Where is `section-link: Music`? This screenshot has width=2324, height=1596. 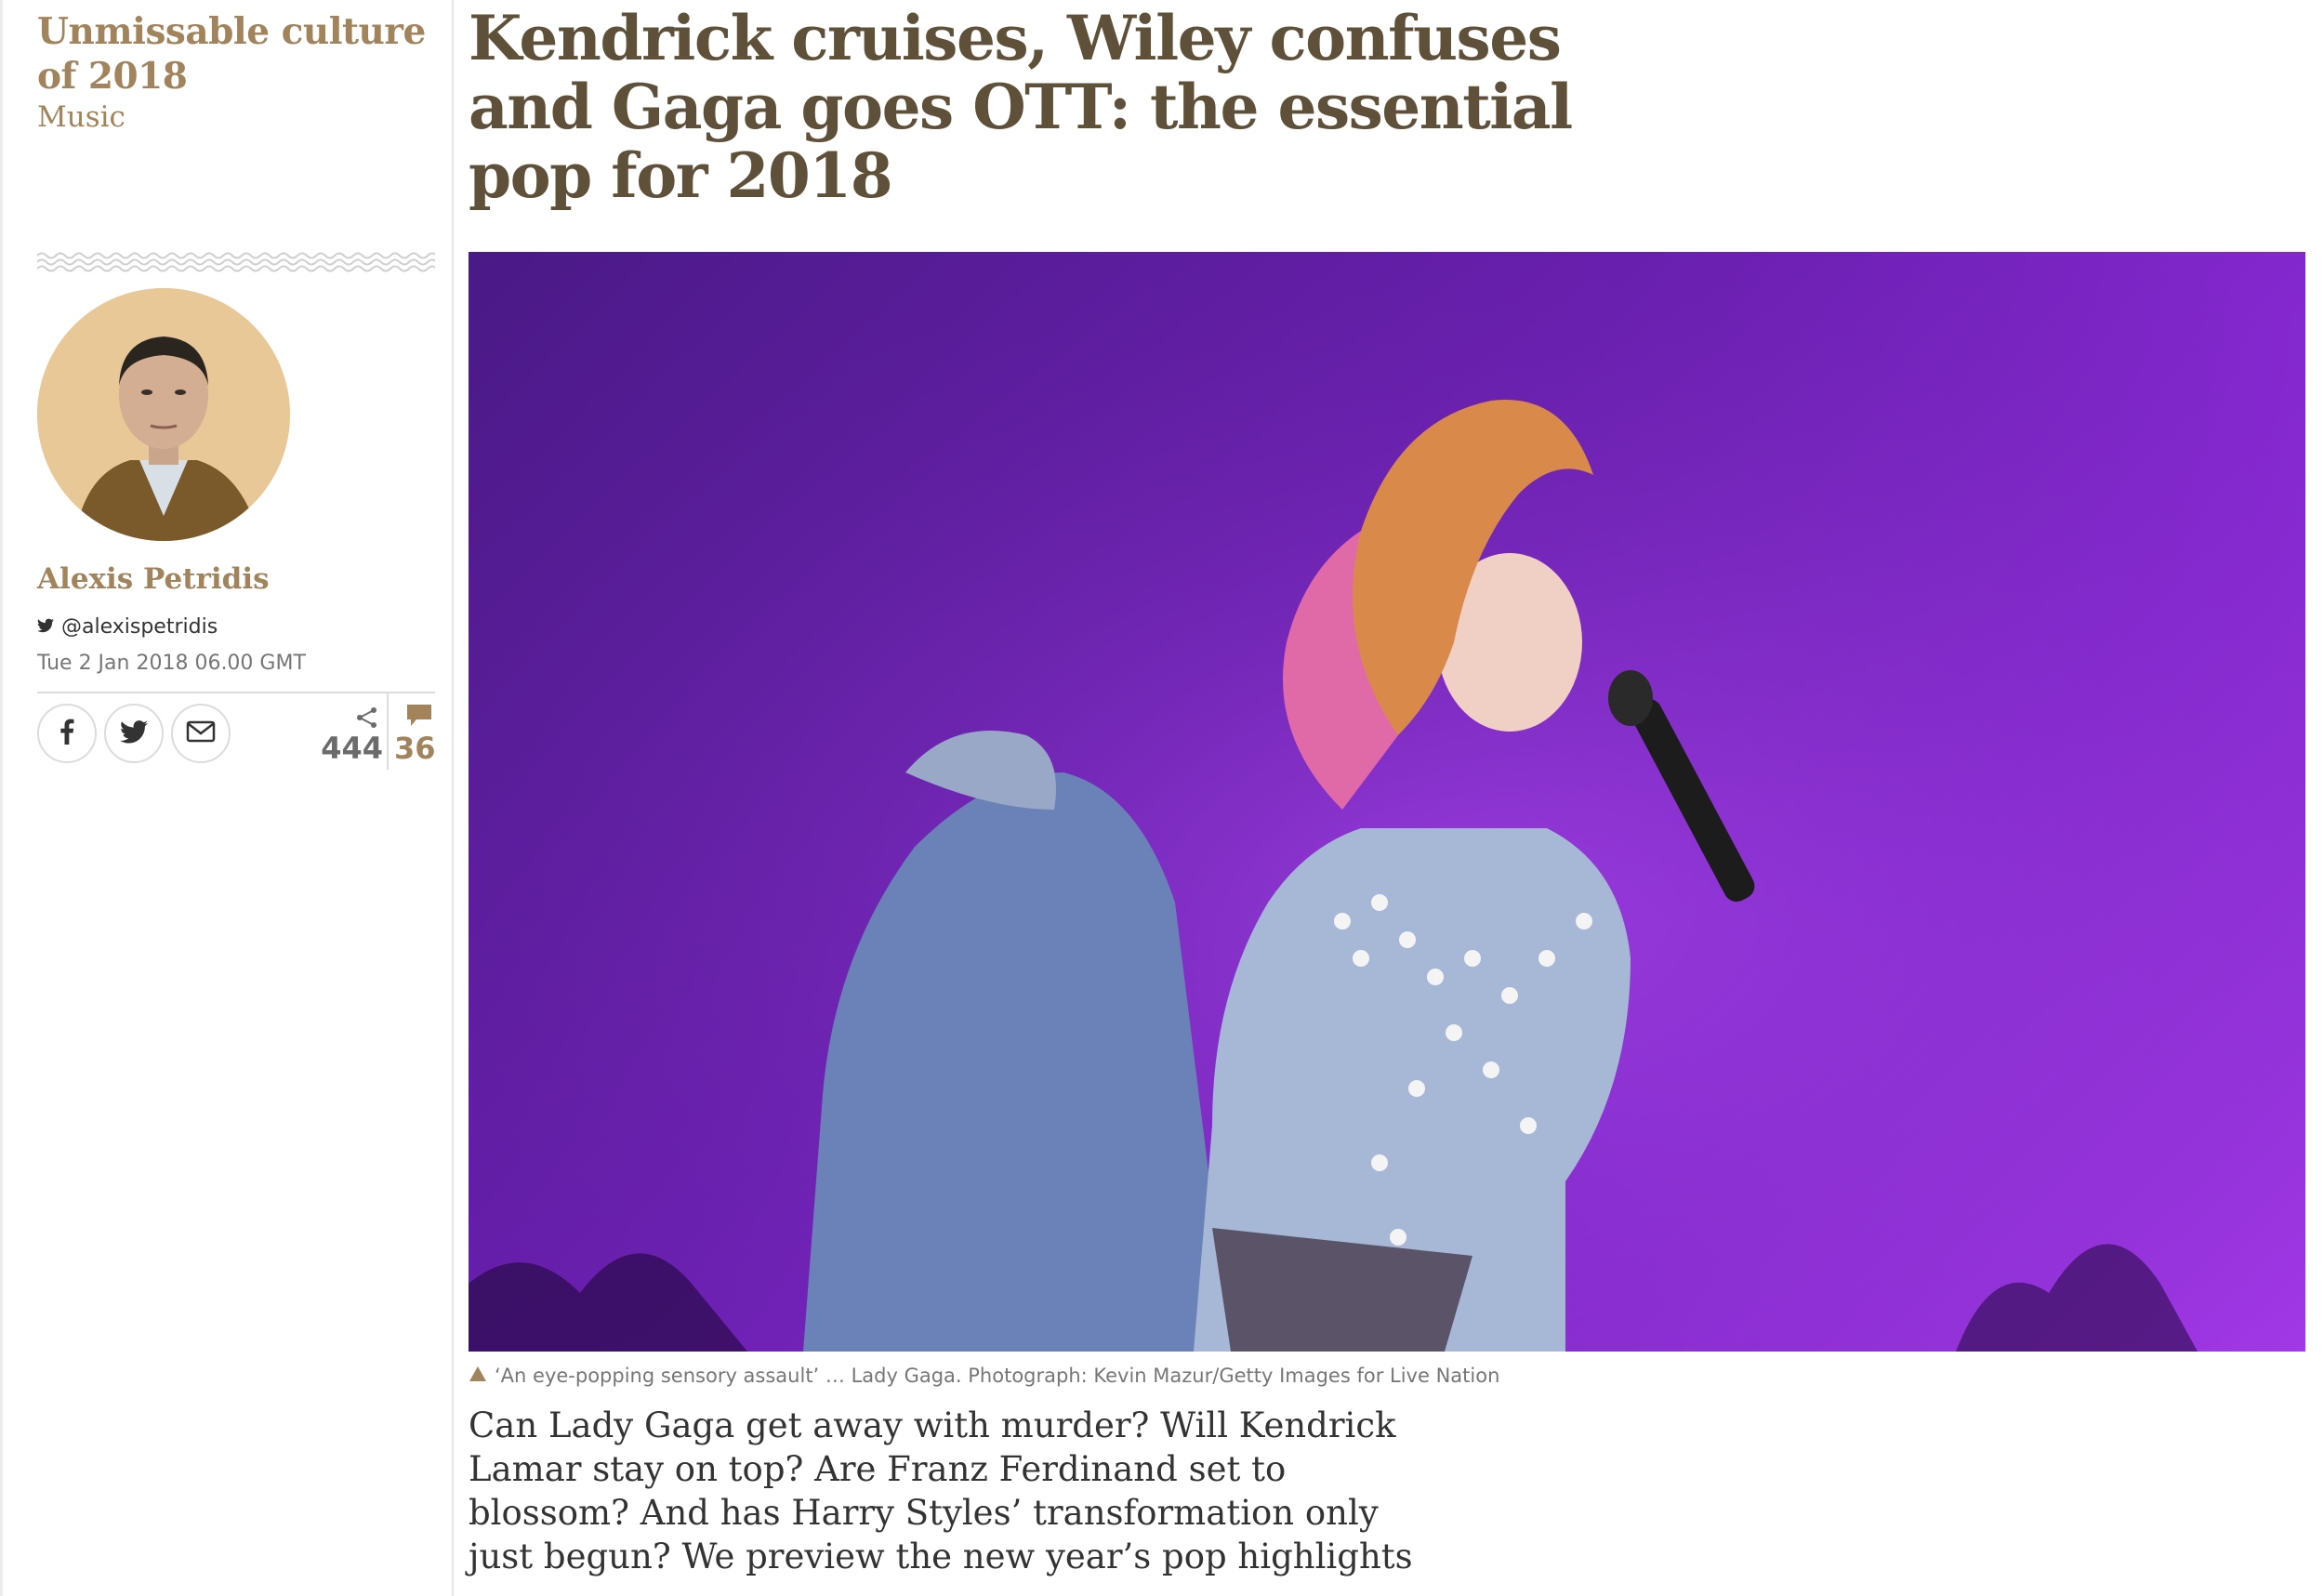
section-link: Music is located at coordinates (81, 118).